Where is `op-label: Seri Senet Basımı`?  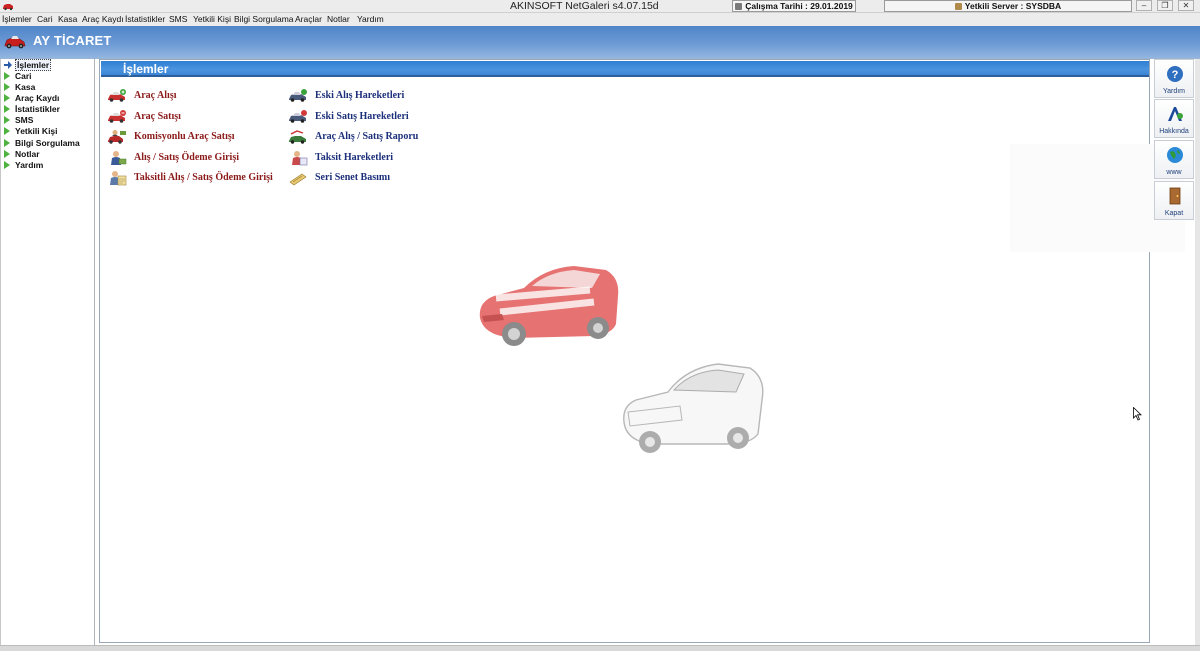
op-label: Seri Senet Basımı is located at coordinates (352, 177).